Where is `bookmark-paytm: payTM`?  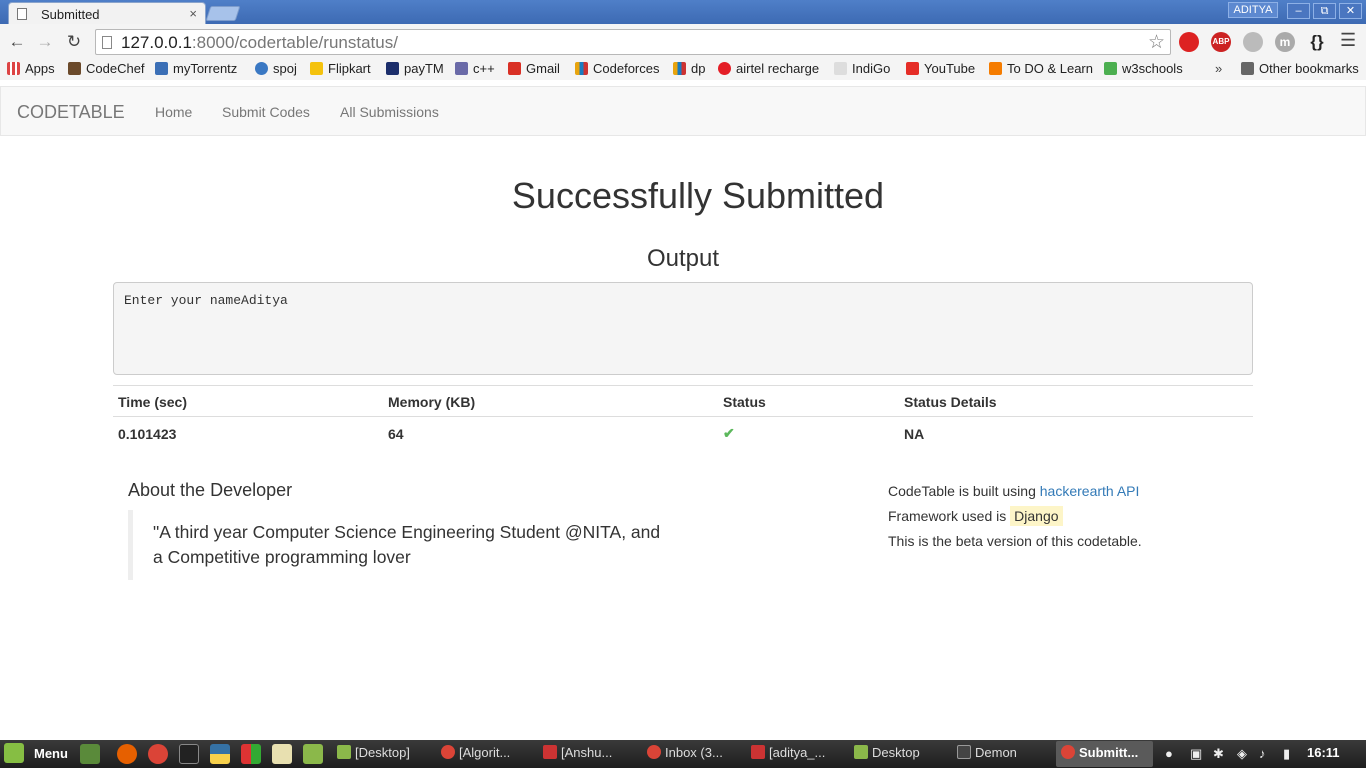
bookmark-paytm: payTM is located at coordinates (415, 68).